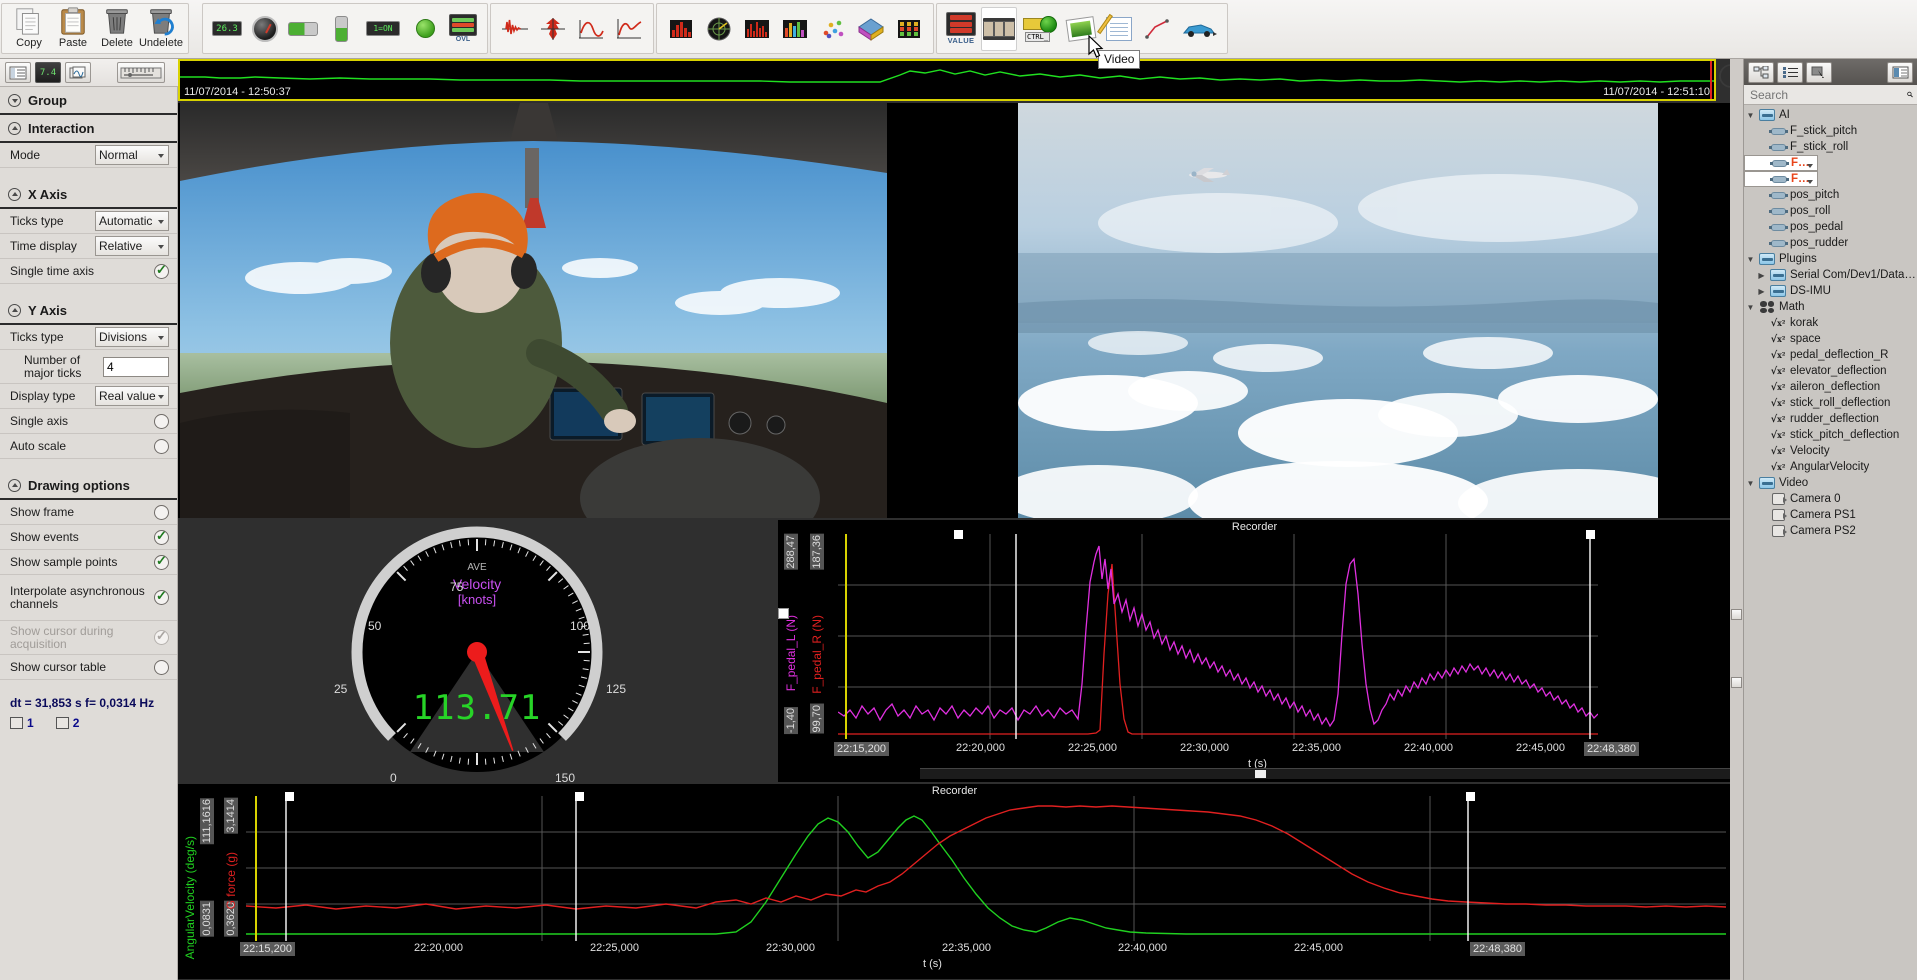 The image size is (1917, 980). What do you see at coordinates (463, 29) in the screenshot?
I see `overload-indicator-button: OVL` at bounding box center [463, 29].